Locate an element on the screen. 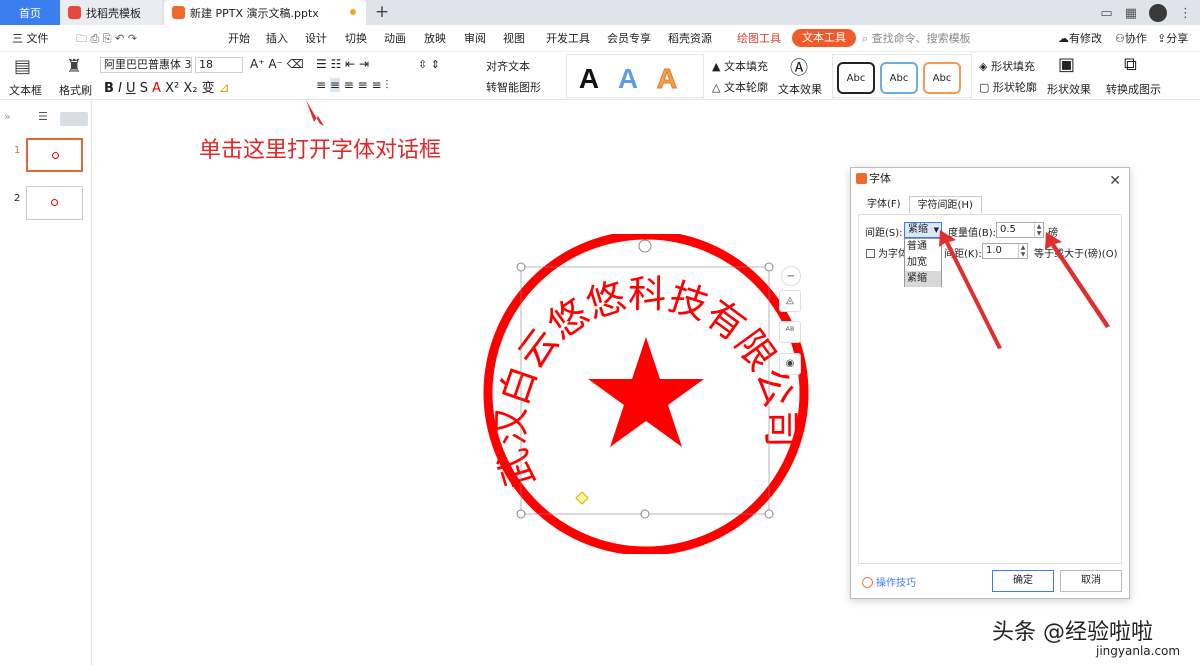 Image resolution: width=1200 pixels, height=665 pixels. dialog-tabs: 字体(F) 字符间距(H) is located at coordinates (920, 205).